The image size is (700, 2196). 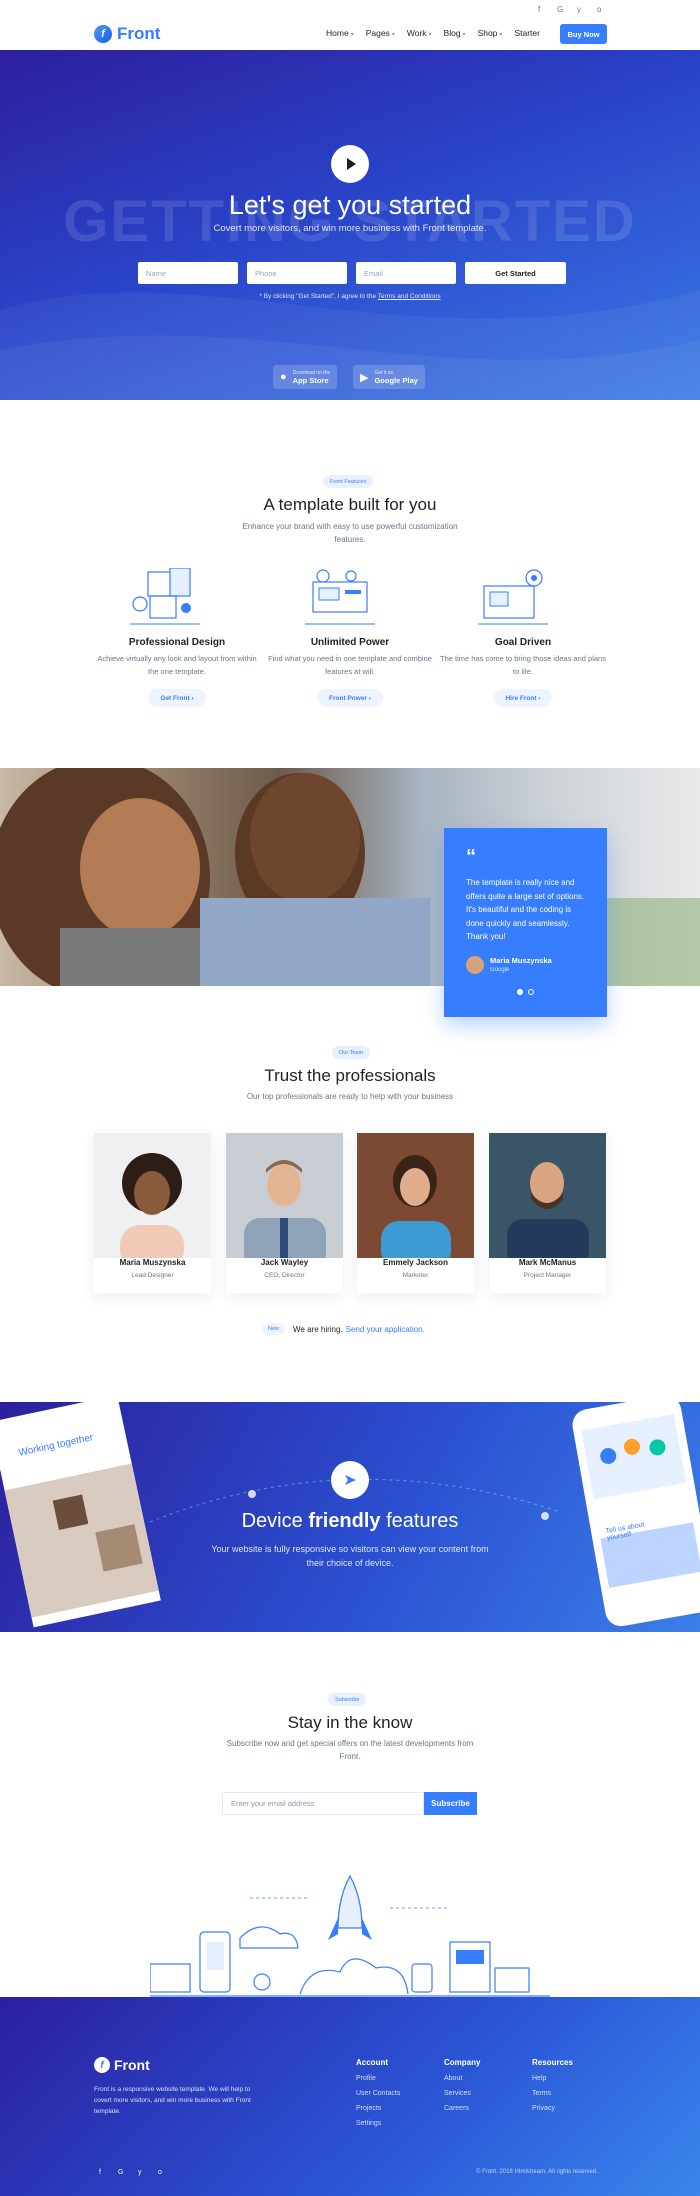 I want to click on footer-heading: Account, so click(x=372, y=2062).